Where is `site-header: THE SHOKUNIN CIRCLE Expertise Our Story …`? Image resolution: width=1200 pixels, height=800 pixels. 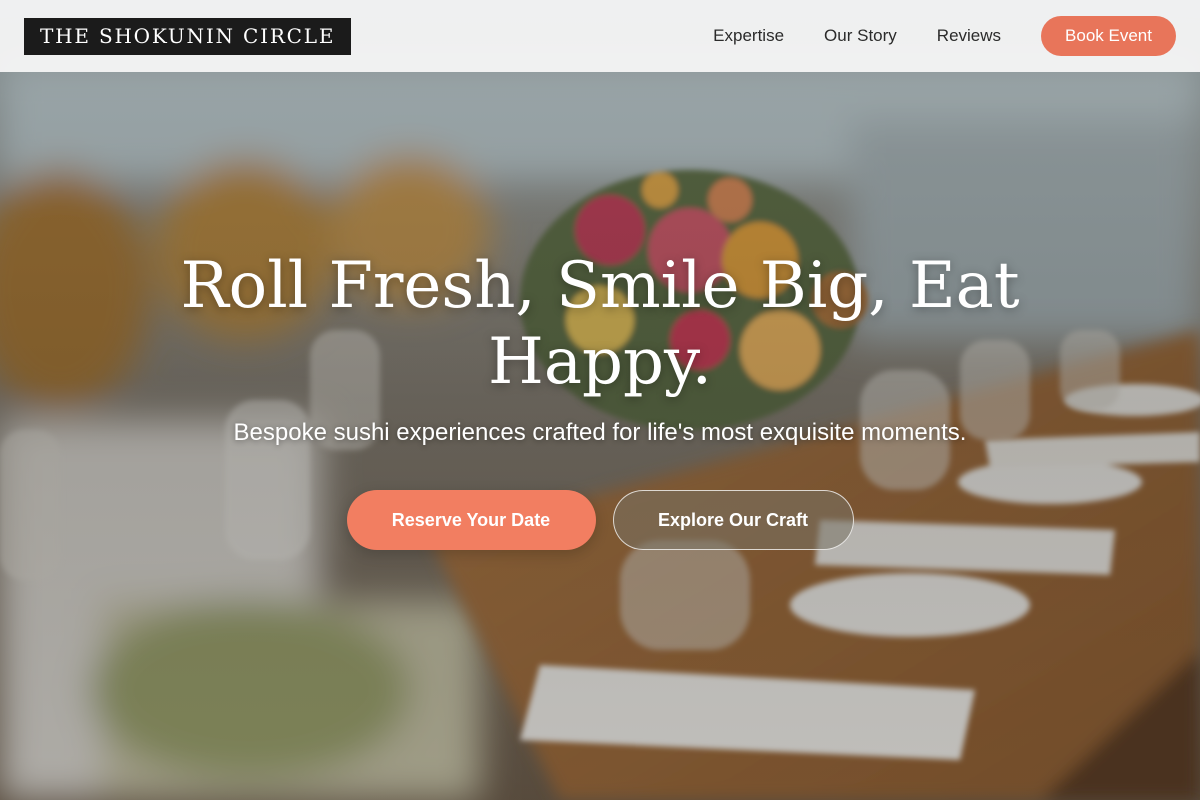
site-header: THE SHOKUNIN CIRCLE Expertise Our Story … is located at coordinates (600, 36).